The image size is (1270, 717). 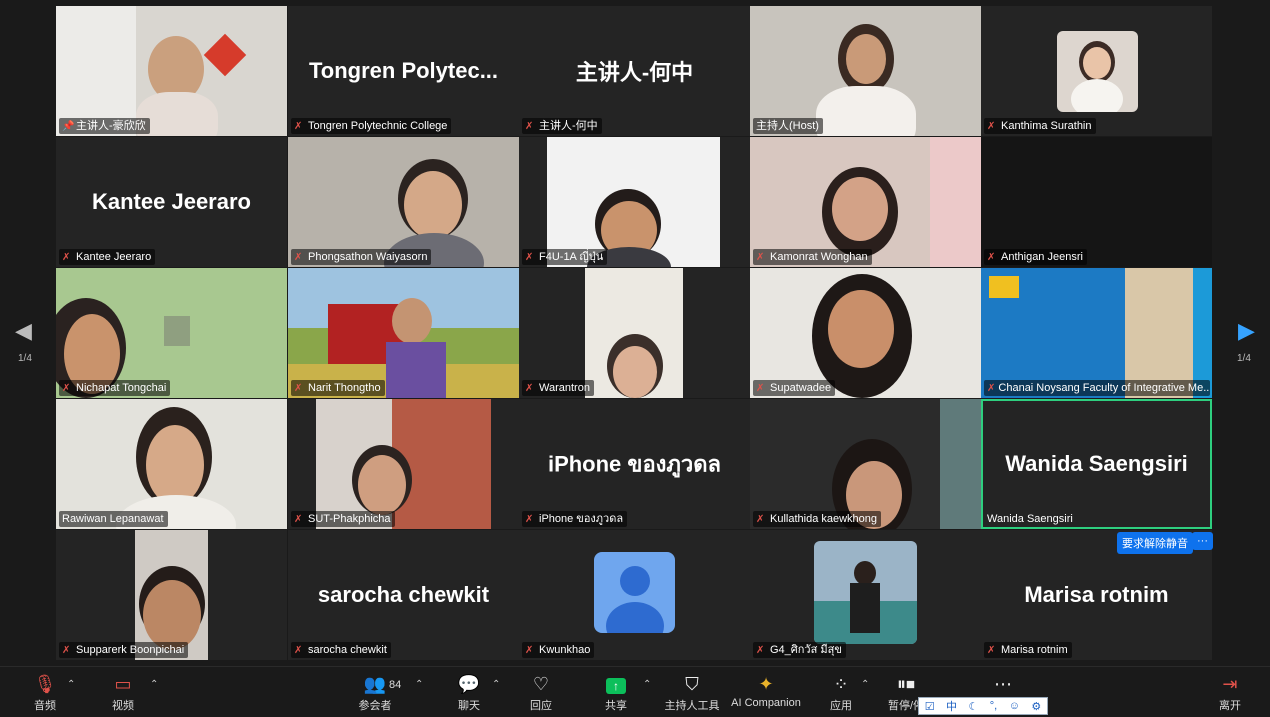 What do you see at coordinates (634, 592) in the screenshot?
I see `person-avatar-icon` at bounding box center [634, 592].